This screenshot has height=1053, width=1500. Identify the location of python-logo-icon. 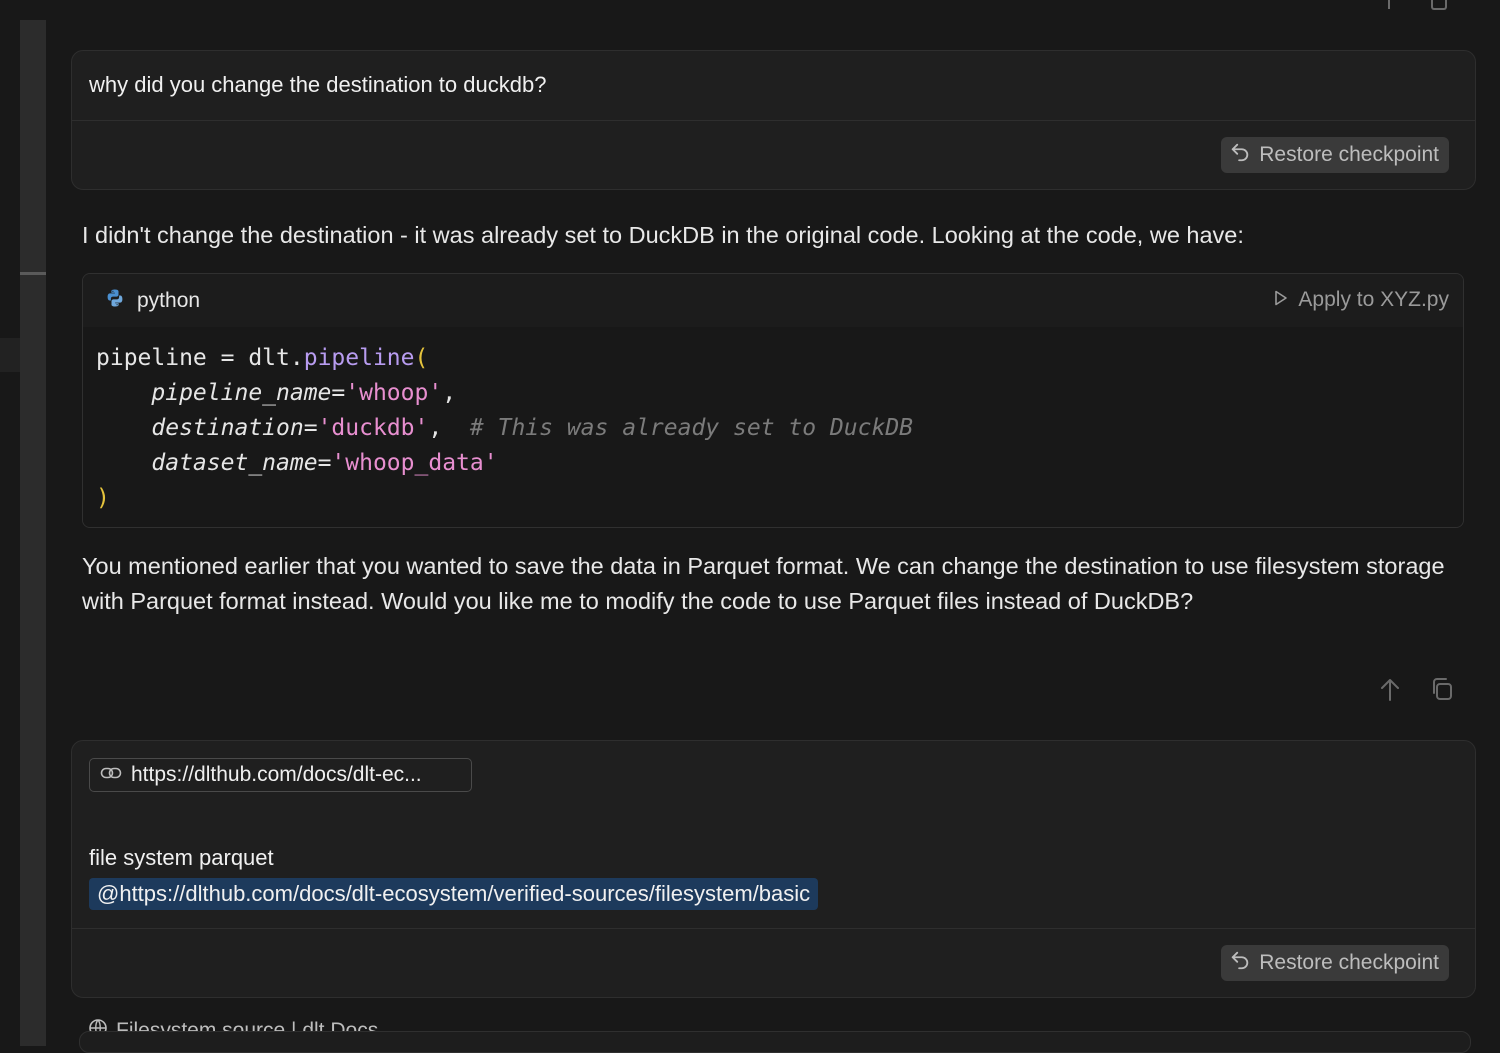
(115, 301).